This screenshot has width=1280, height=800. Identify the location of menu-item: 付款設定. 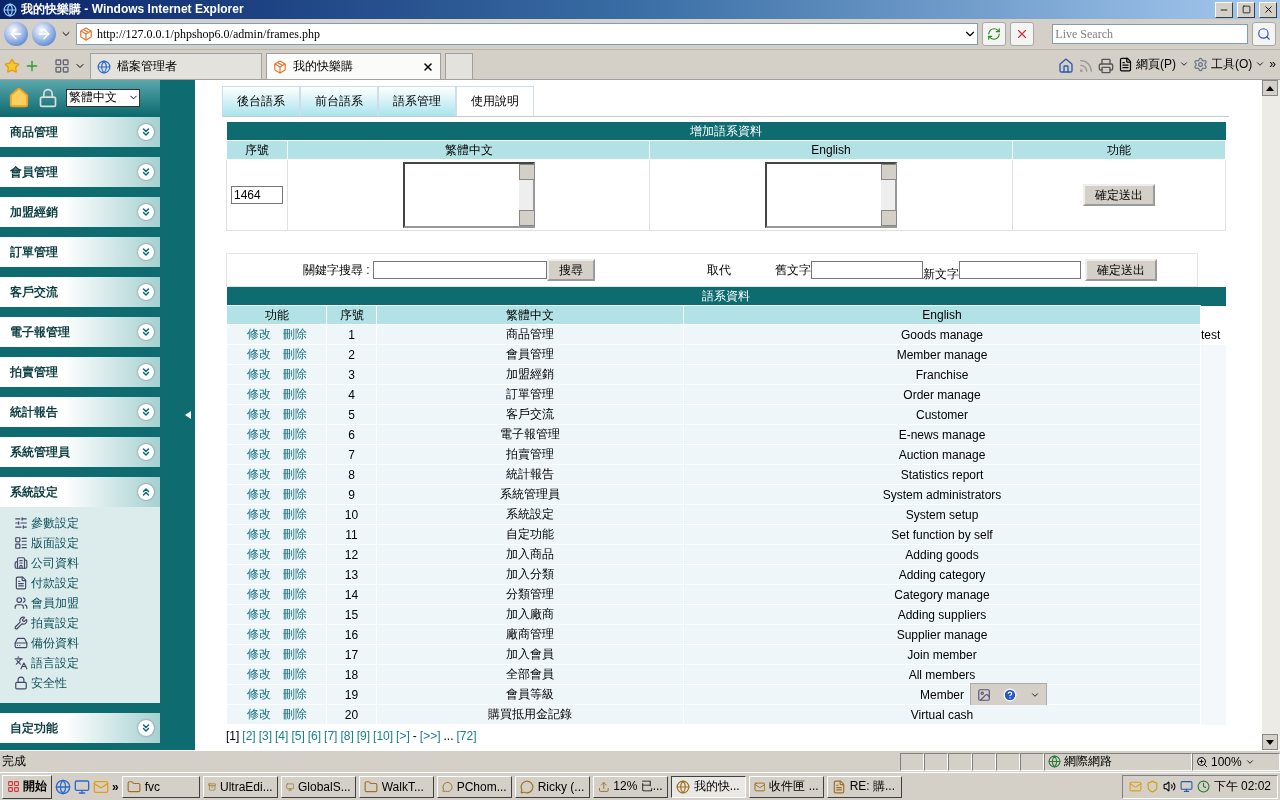
(87, 583).